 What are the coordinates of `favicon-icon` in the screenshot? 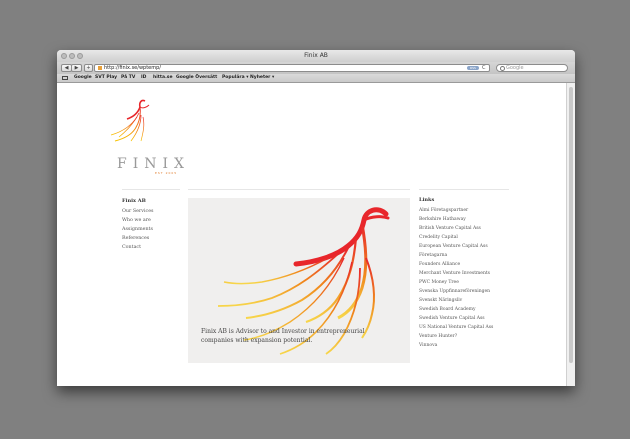 It's located at (100, 68).